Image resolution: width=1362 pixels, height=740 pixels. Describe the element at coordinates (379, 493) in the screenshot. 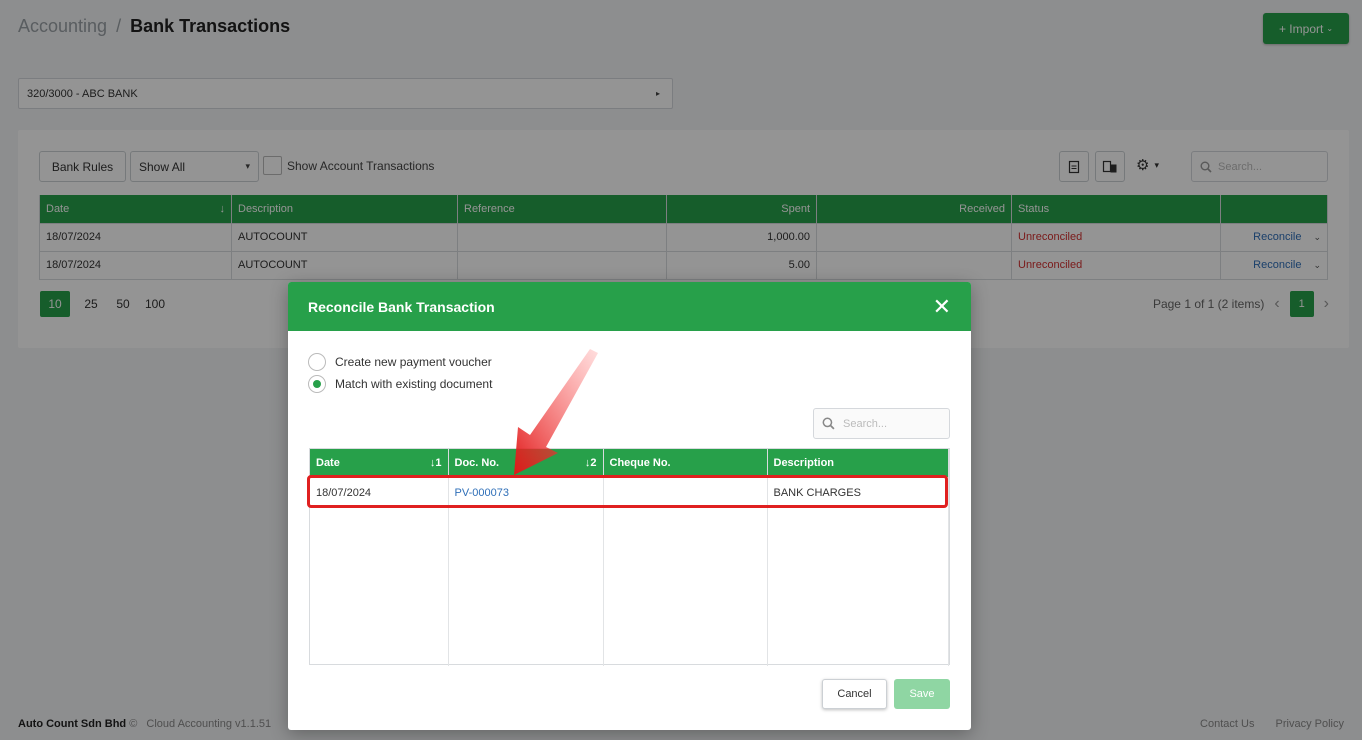

I see `cell-date: 18/07/2024` at that location.